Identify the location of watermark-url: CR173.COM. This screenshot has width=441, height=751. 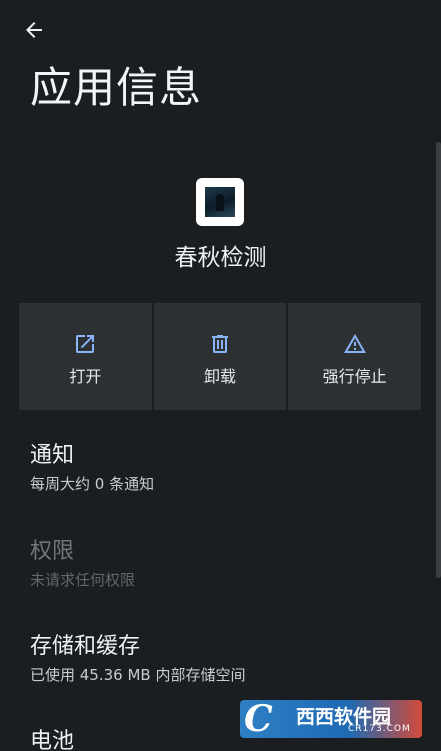
(379, 729).